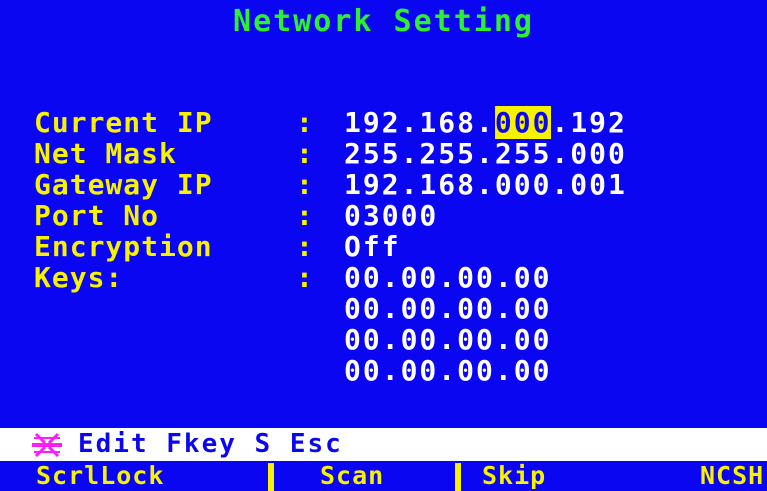  Describe the element at coordinates (372, 246) in the screenshot. I see `encryption-field: Off` at that location.